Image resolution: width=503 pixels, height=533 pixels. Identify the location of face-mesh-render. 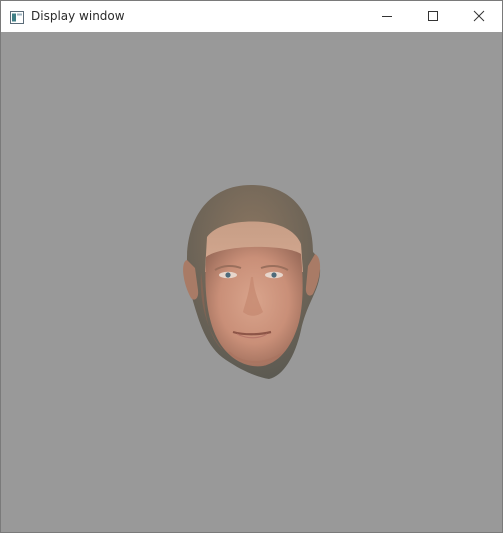
(252, 282).